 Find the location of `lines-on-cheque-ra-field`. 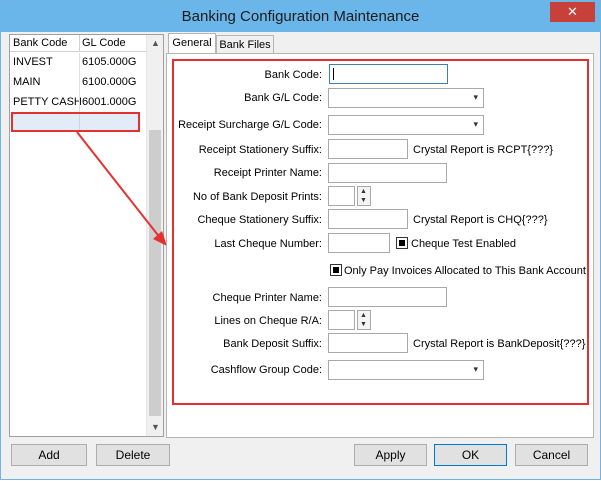

lines-on-cheque-ra-field is located at coordinates (341, 320).